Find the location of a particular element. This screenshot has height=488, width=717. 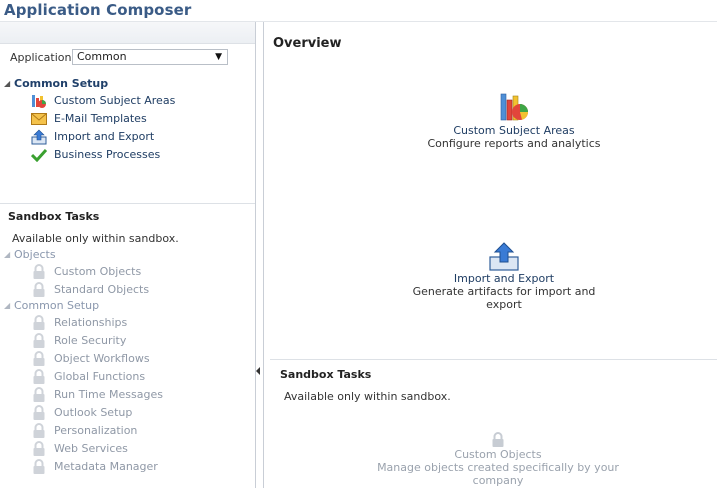

collapse-arrow-icon is located at coordinates (258, 371).